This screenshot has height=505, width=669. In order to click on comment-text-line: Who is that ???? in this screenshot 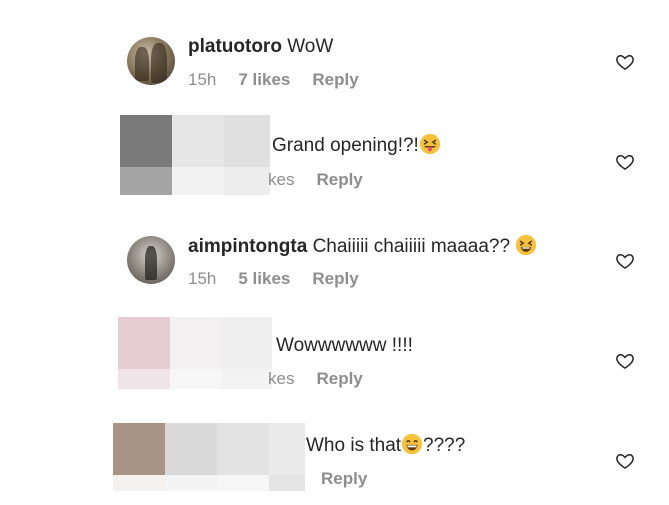, I will do `click(385, 445)`.